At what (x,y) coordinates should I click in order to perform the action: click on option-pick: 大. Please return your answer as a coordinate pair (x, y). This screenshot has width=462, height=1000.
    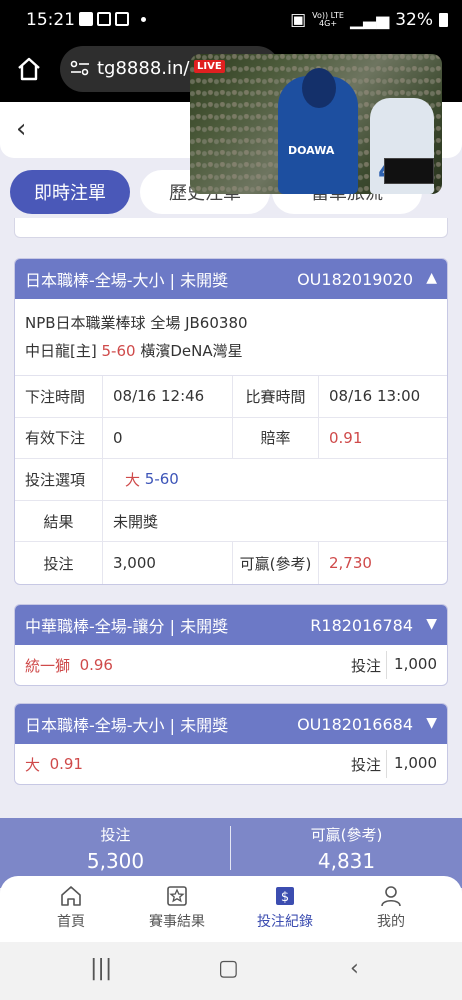
    Looking at the image, I should click on (133, 479).